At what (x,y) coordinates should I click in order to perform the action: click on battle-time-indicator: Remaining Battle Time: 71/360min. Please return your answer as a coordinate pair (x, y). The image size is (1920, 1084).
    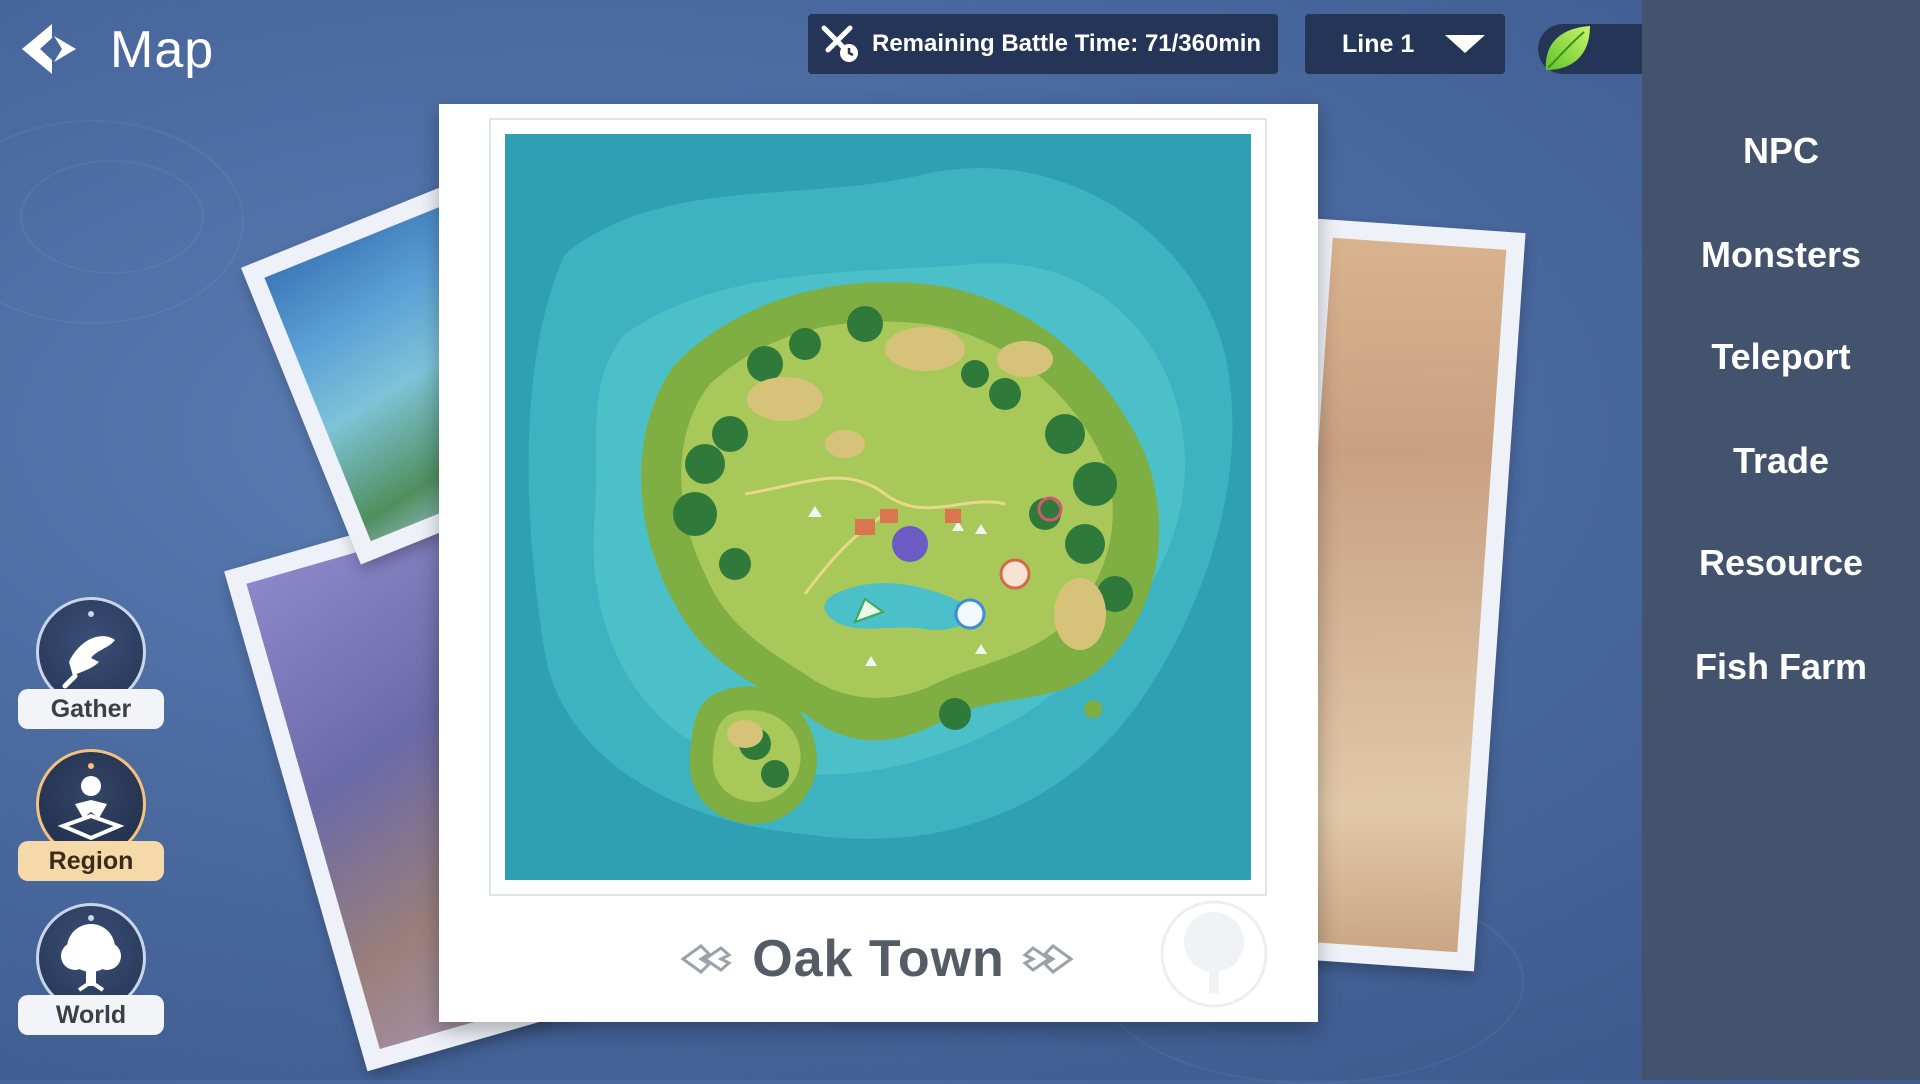
    Looking at the image, I should click on (1043, 44).